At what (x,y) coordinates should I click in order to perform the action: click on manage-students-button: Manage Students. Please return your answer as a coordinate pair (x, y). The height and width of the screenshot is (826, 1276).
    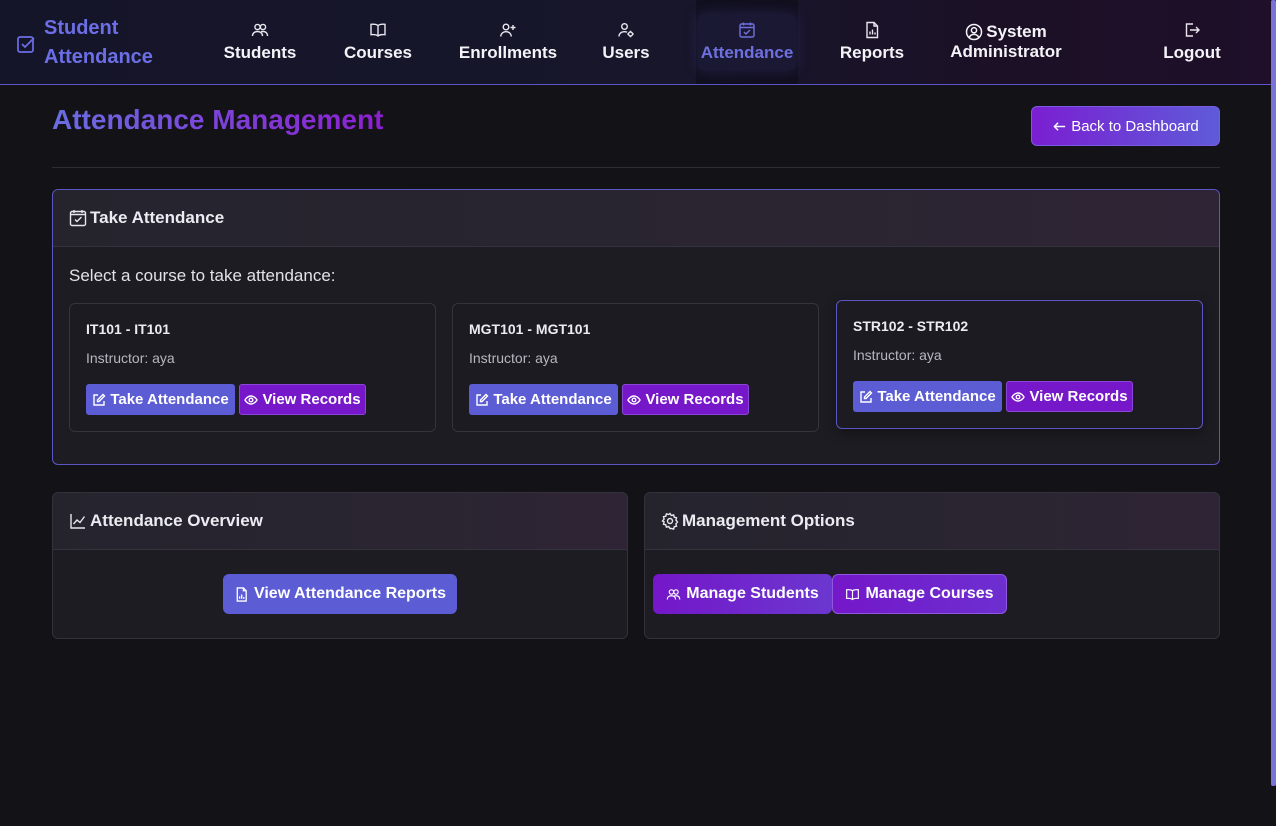
    Looking at the image, I should click on (742, 594).